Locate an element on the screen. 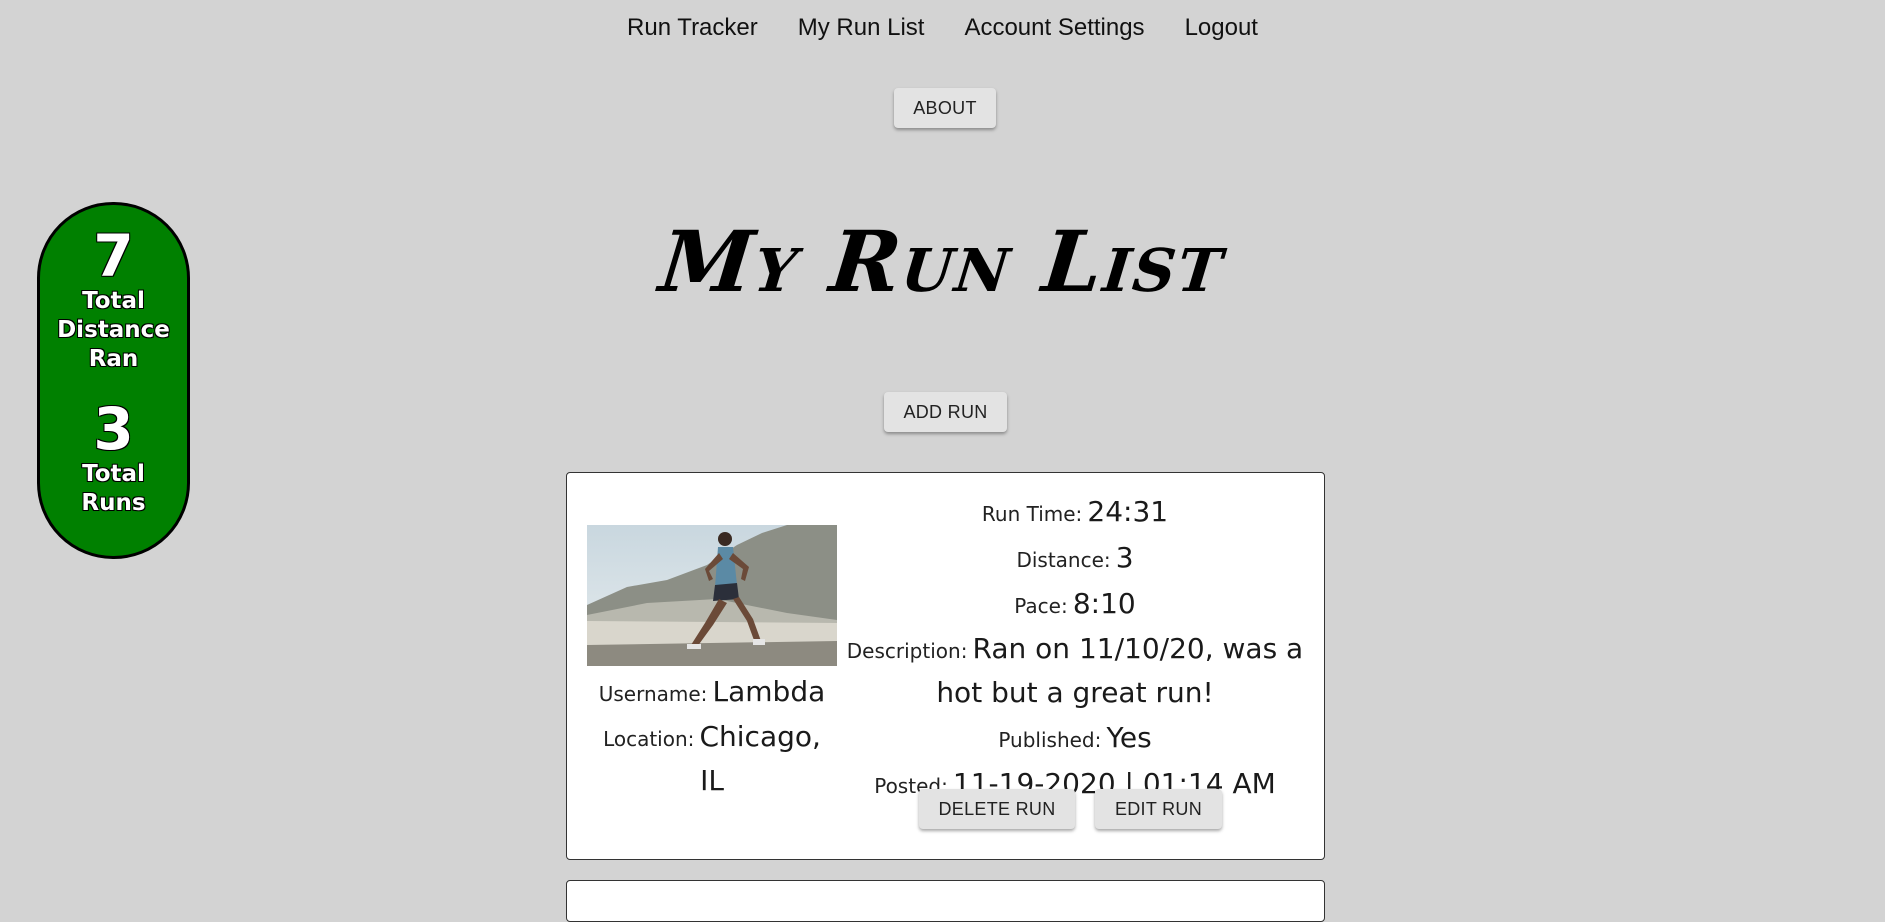 The height and width of the screenshot is (922, 1885). total-runs-value: 3 is located at coordinates (113, 429).